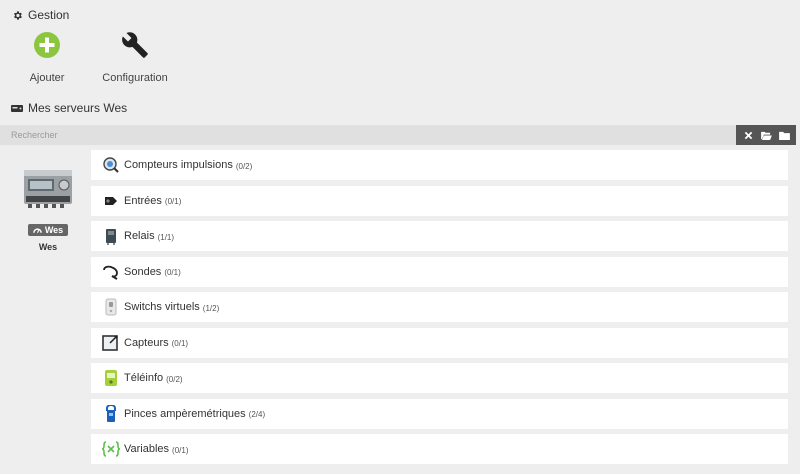 The width and height of the screenshot is (800, 474). I want to click on add-button: Ajouter, so click(47, 57).